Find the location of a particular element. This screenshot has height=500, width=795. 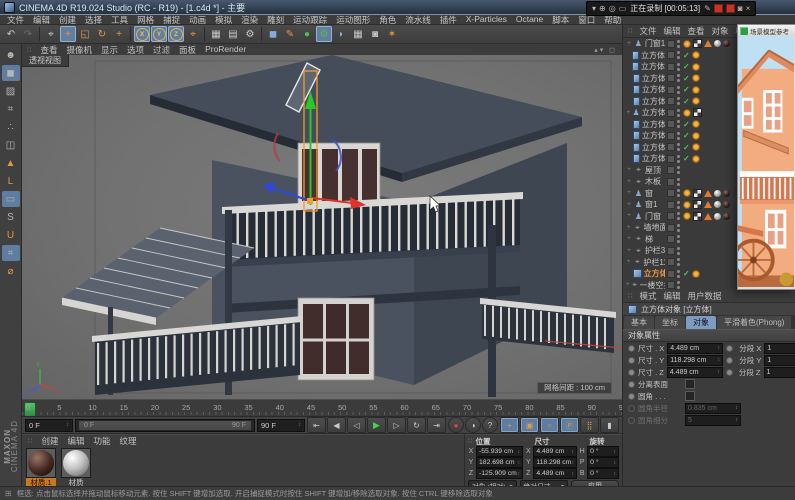

menu-item: 创建 is located at coordinates (67, 20).